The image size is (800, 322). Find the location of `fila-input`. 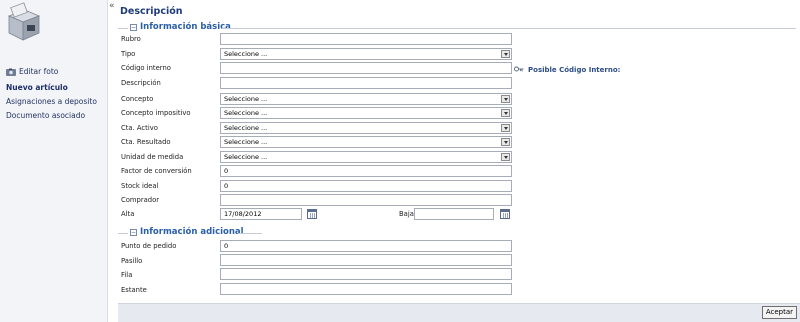

fila-input is located at coordinates (366, 274).